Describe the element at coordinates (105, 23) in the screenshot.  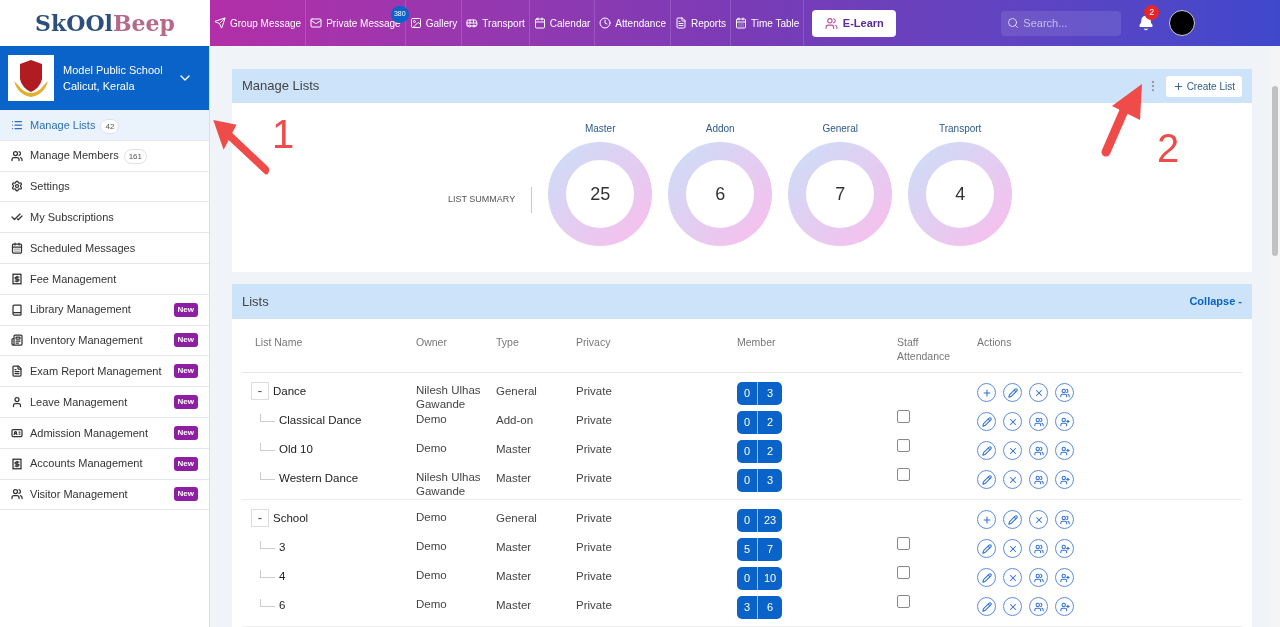
I see `logo: SkOOlBeep` at that location.